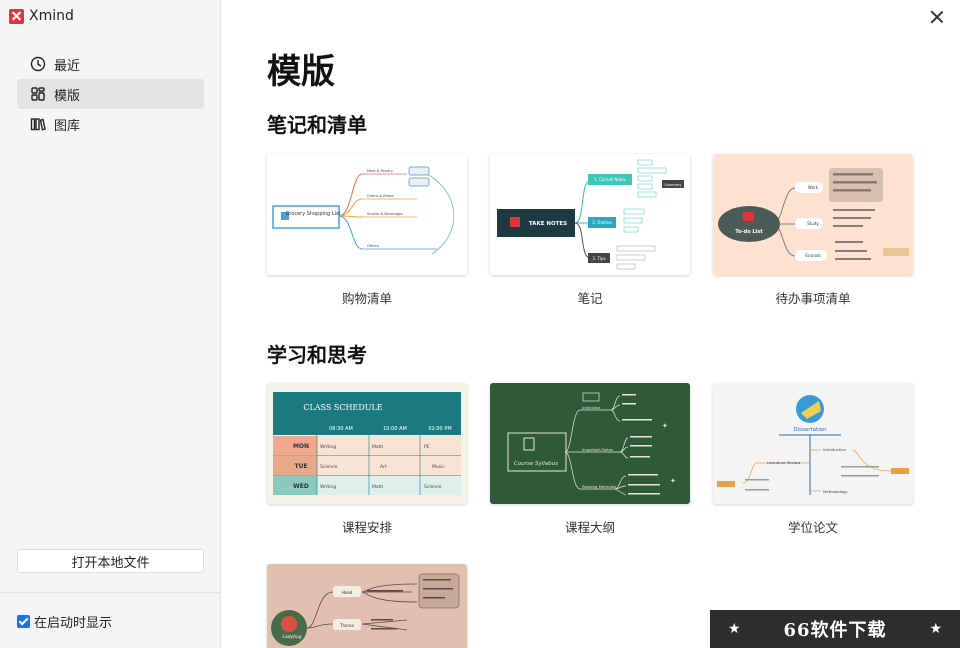 The width and height of the screenshot is (960, 648). Describe the element at coordinates (427, 447) in the screenshot. I see `schedule-cell: PE` at that location.